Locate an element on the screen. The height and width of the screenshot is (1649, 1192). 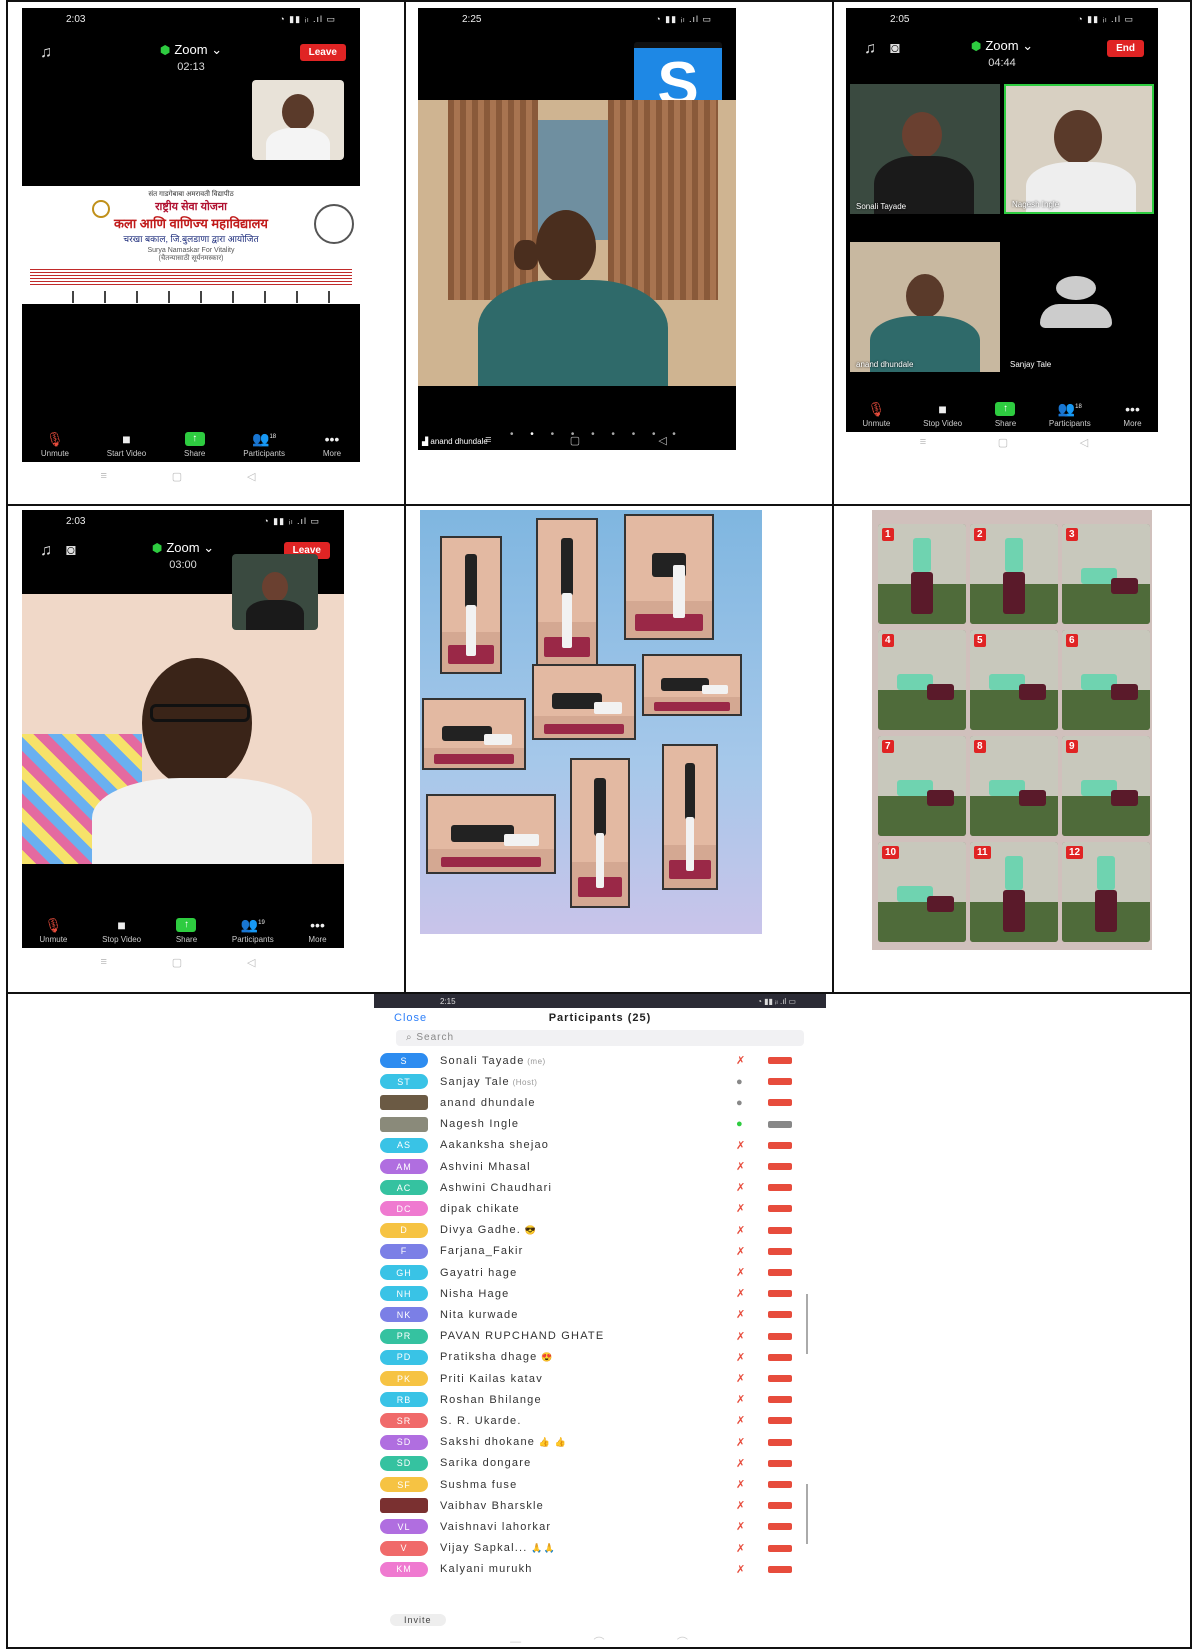
avatar is located at coordinates (404, 1124).